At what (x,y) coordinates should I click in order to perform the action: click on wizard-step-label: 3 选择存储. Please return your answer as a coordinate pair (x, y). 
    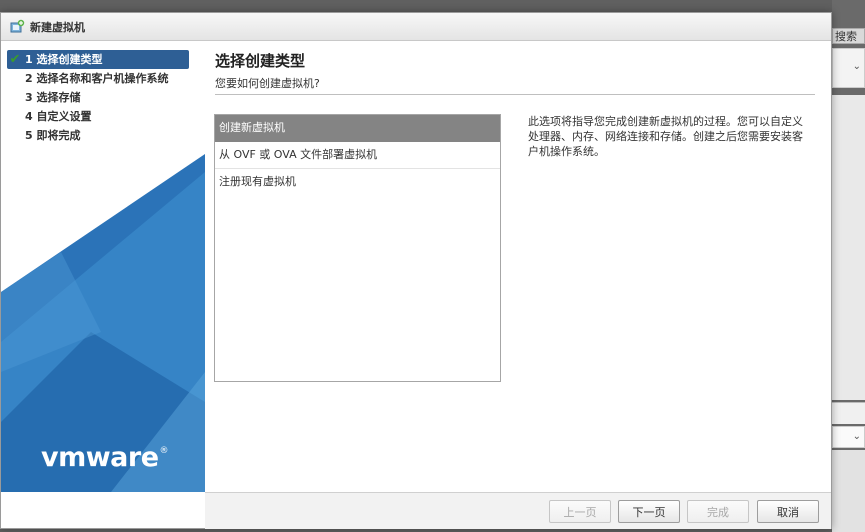
    Looking at the image, I should click on (53, 97).